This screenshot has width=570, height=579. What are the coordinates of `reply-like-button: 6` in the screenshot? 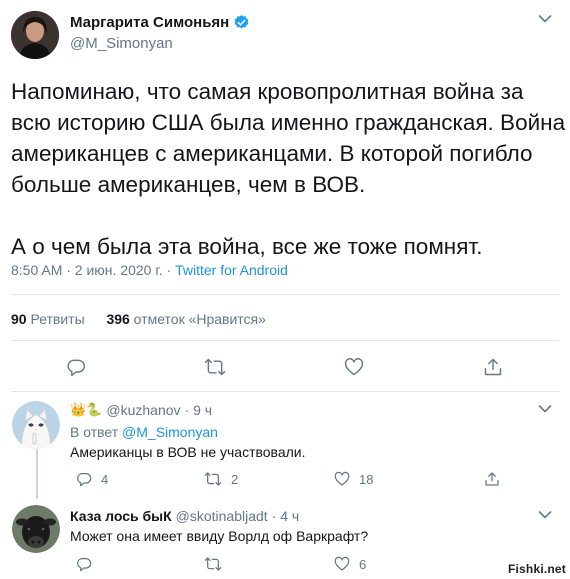 It's located at (350, 564).